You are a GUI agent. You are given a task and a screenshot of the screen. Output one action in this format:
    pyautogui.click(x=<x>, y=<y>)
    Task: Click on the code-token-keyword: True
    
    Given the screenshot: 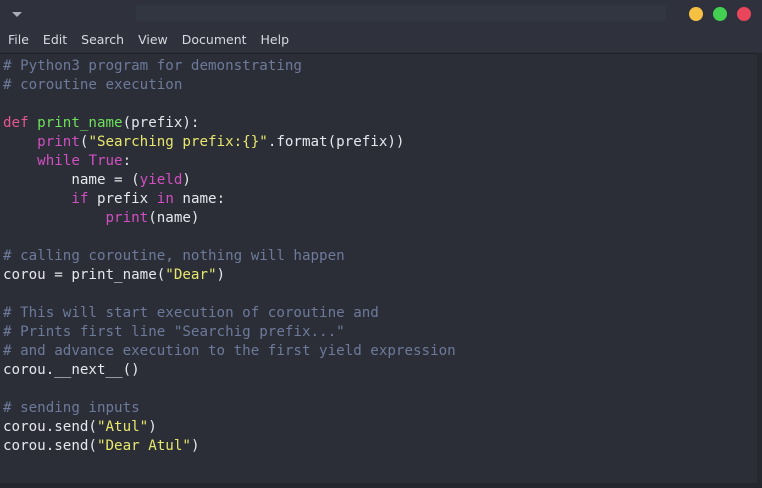 What is the action you would take?
    pyautogui.click(x=105, y=161)
    